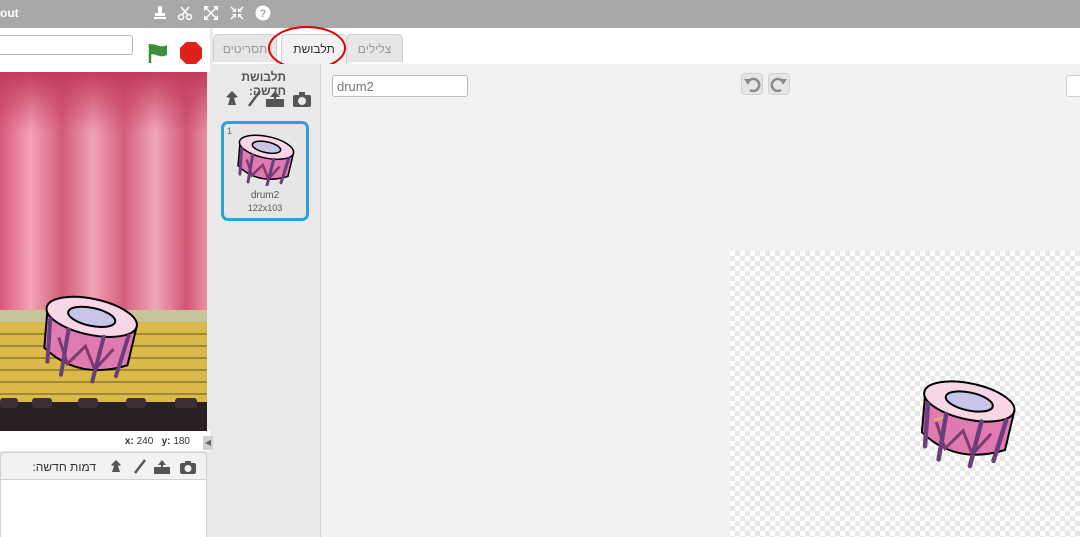 This screenshot has width=1080, height=537. I want to click on scissors-delete-icon, so click(185, 14).